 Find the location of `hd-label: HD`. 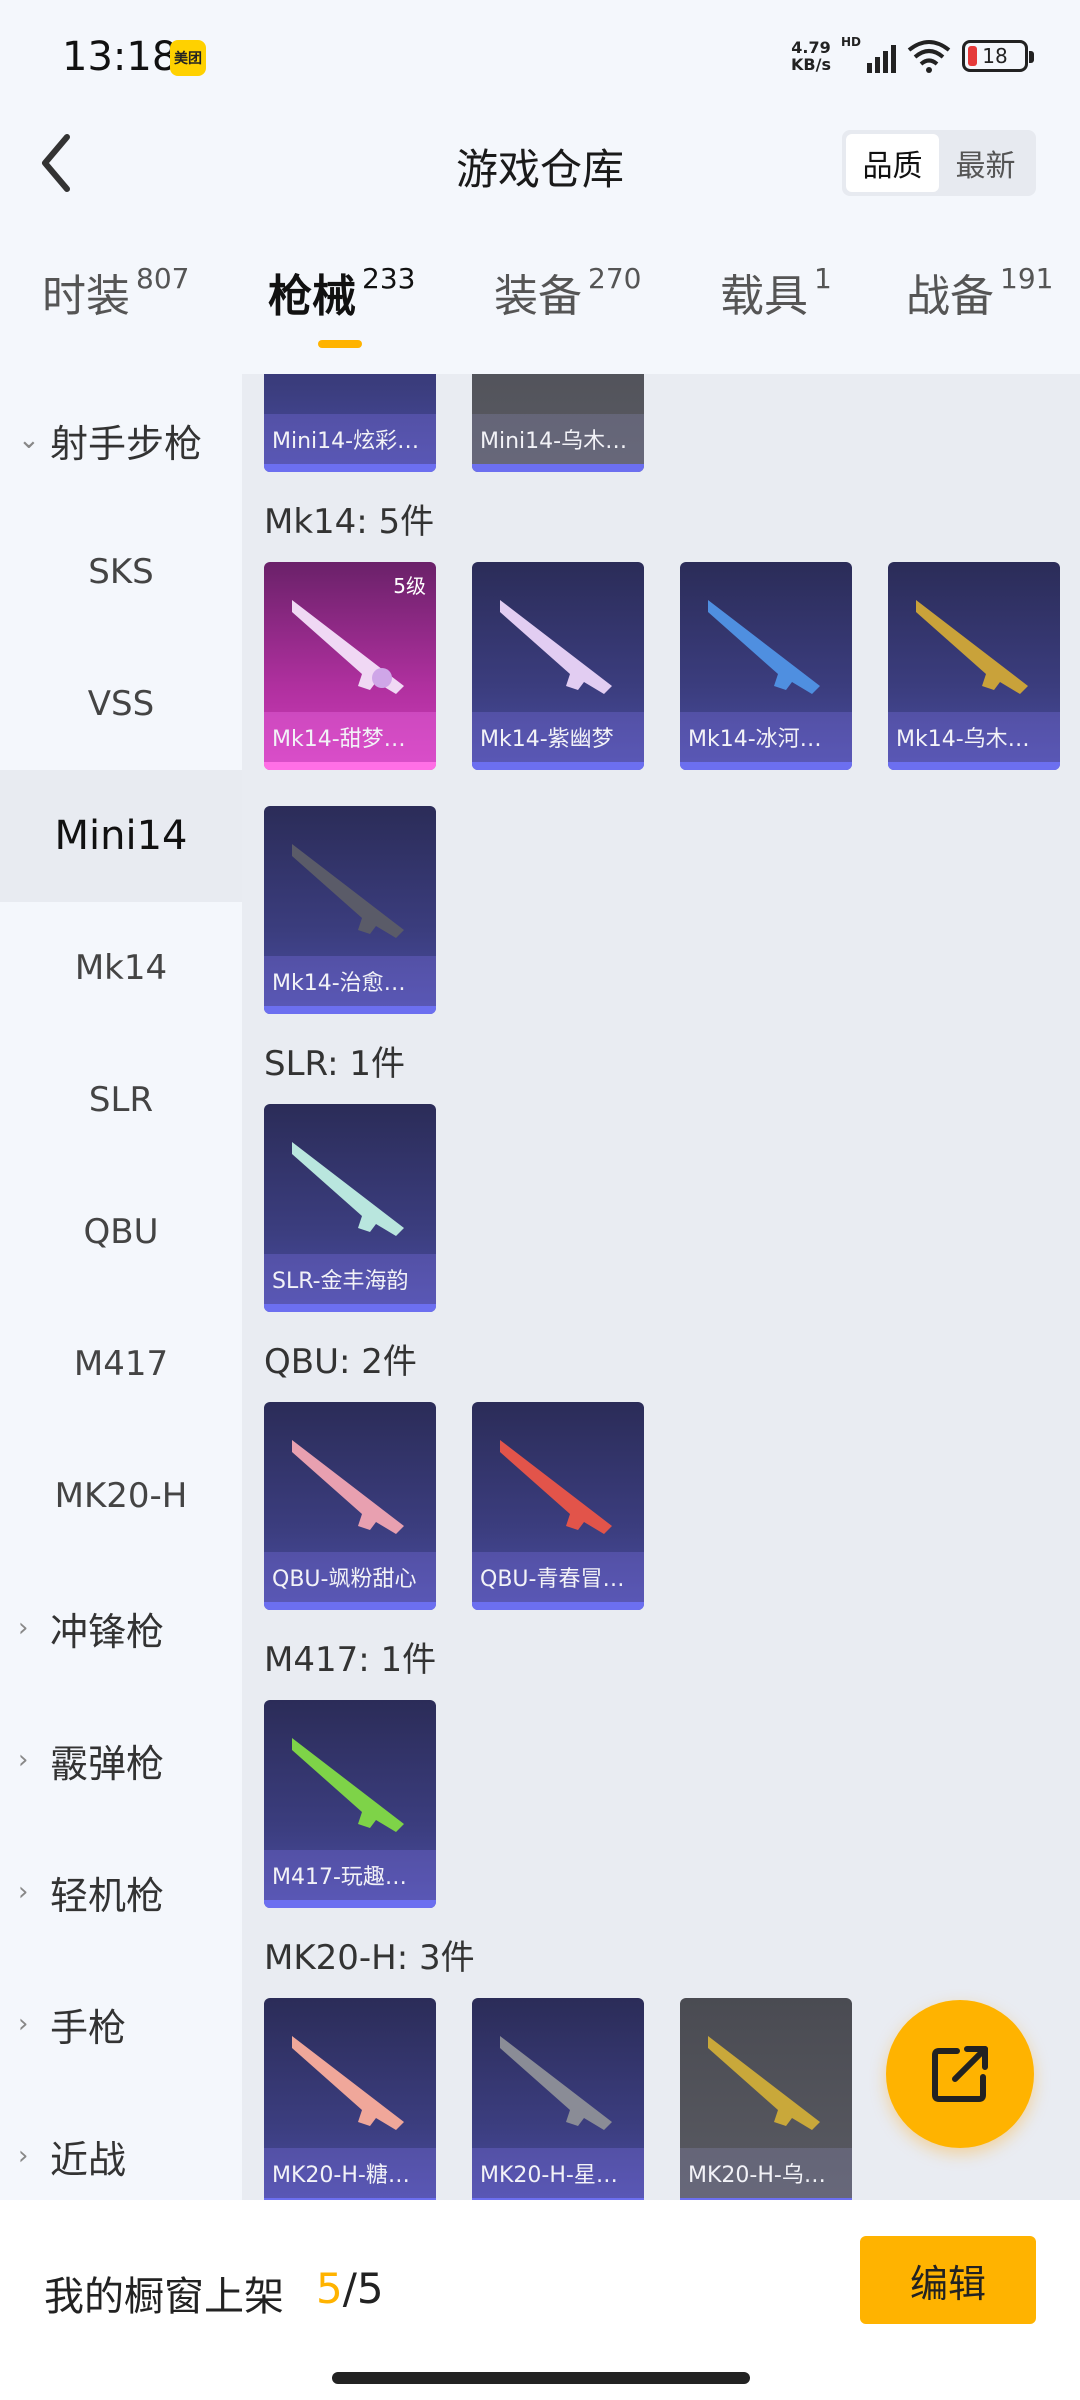

hd-label: HD is located at coordinates (851, 42).